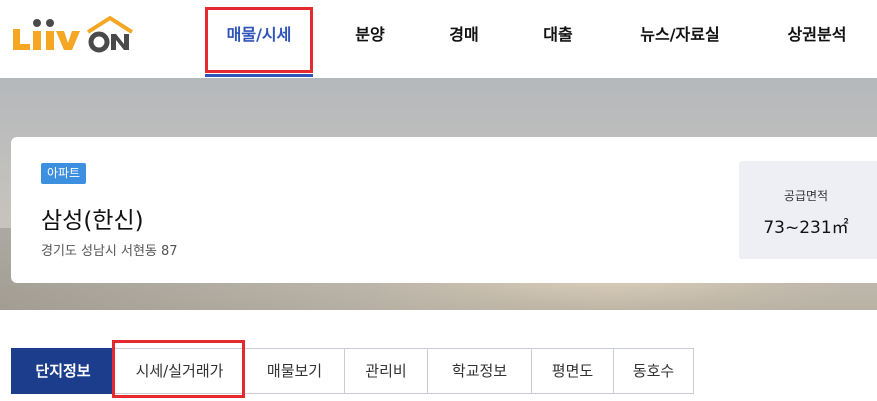  I want to click on nav-highlight-box, so click(259, 40).